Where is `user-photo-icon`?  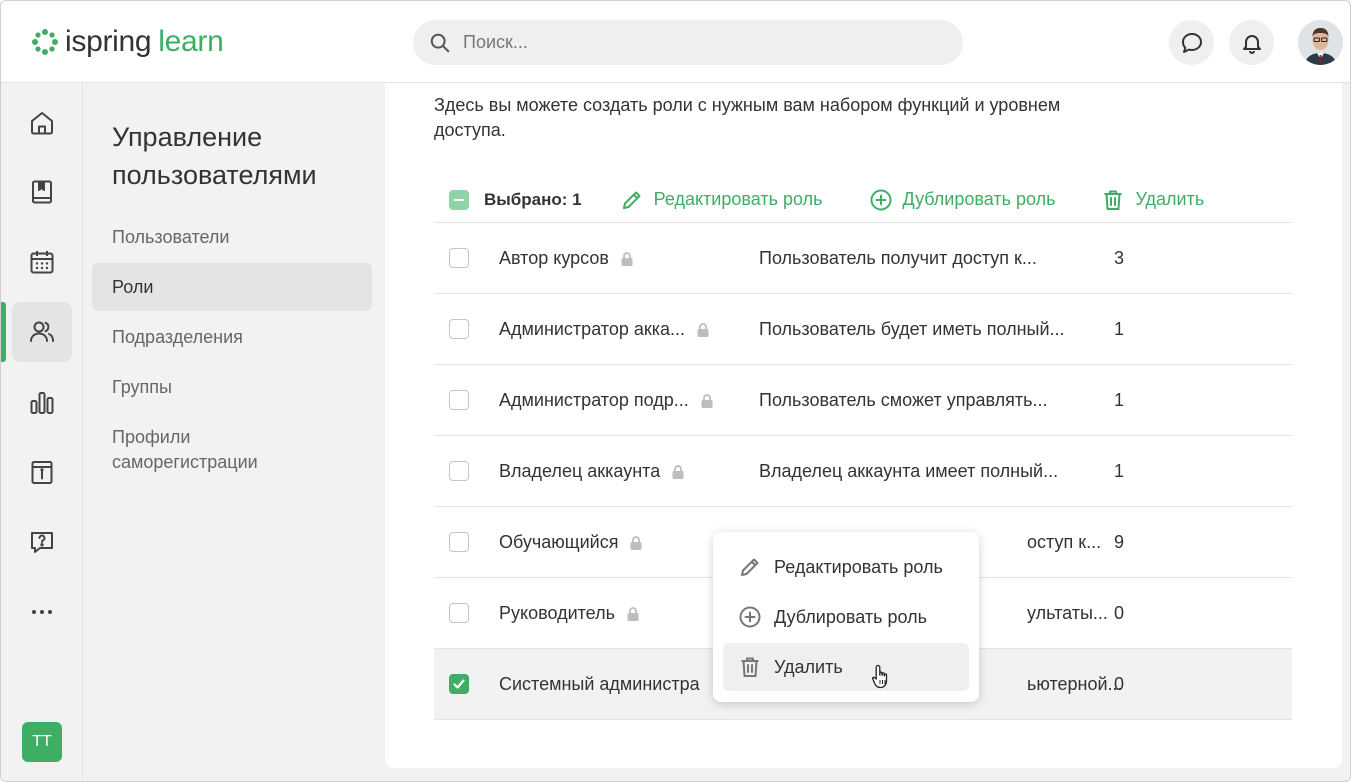 user-photo-icon is located at coordinates (1320, 42).